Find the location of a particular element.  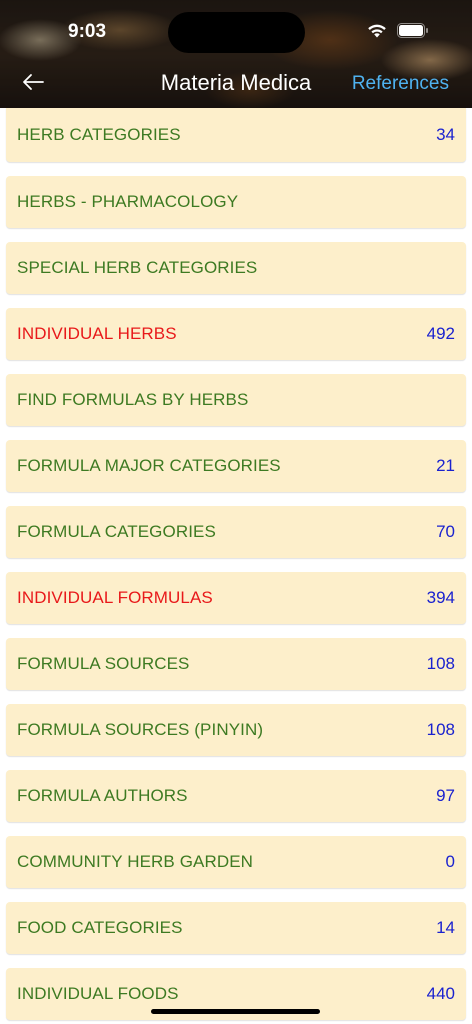

references-button: References is located at coordinates (400, 84).